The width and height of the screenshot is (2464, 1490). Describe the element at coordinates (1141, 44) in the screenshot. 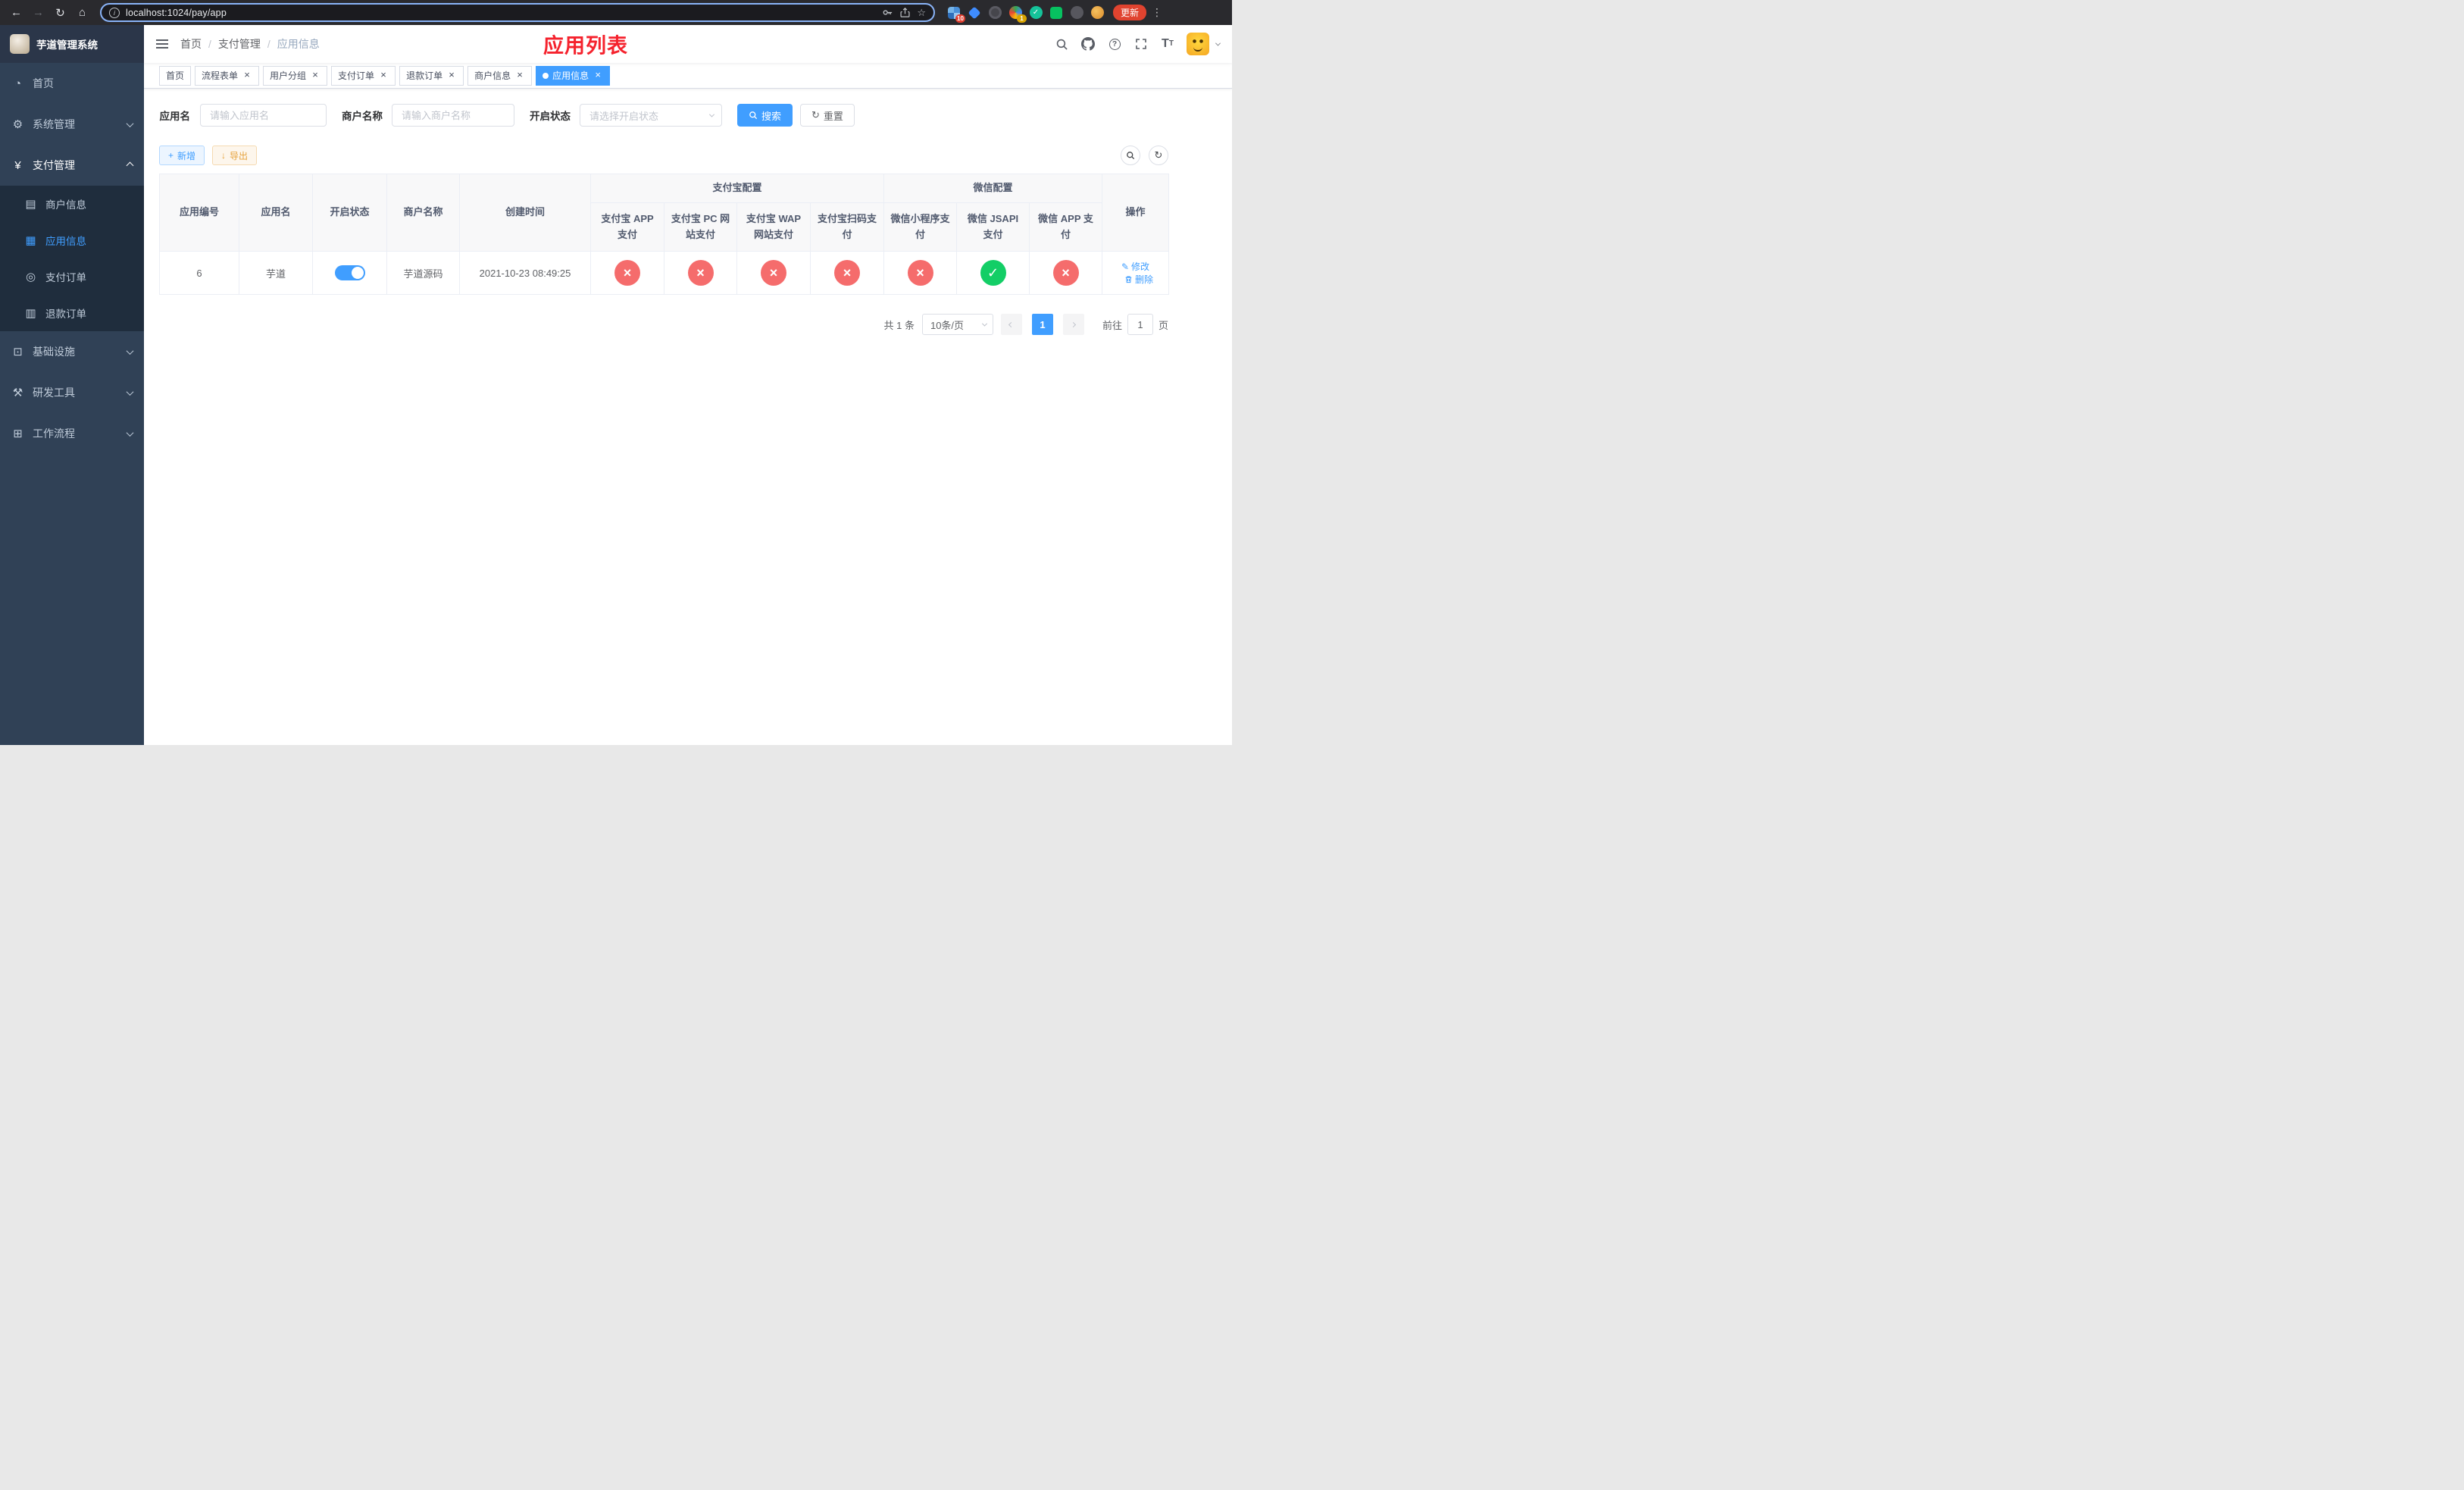

I see `fullscreen-icon` at that location.